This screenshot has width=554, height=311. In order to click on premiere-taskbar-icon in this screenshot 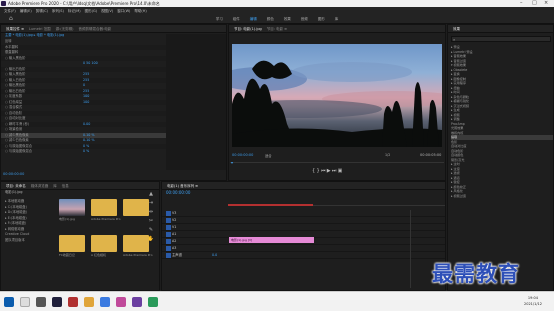, I will do `click(57, 302)`.